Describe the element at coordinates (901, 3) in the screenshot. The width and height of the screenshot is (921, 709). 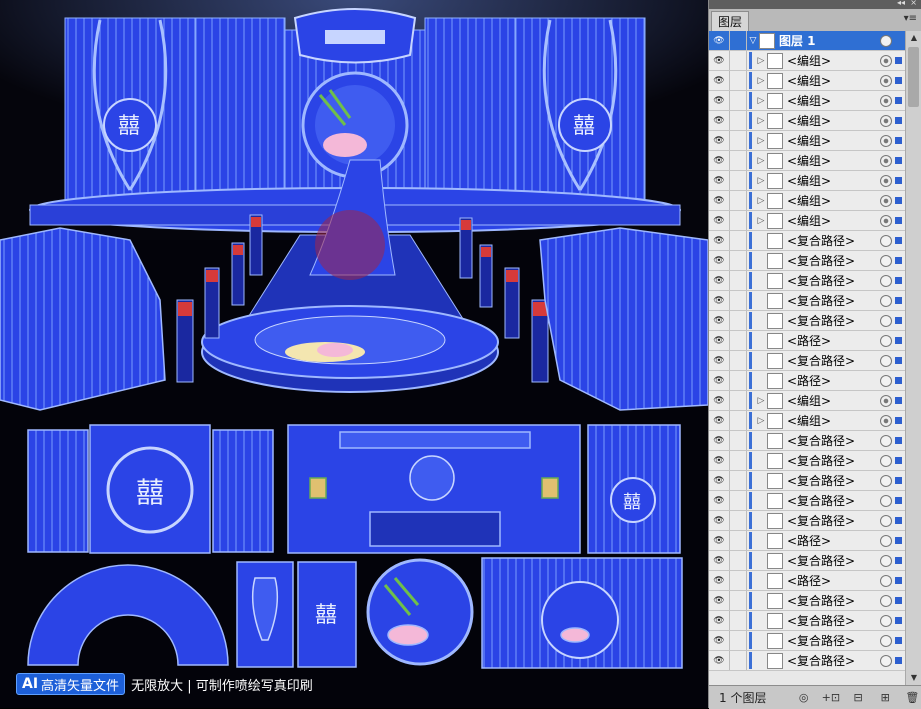
I see `collapse-icon: ◂◂` at that location.